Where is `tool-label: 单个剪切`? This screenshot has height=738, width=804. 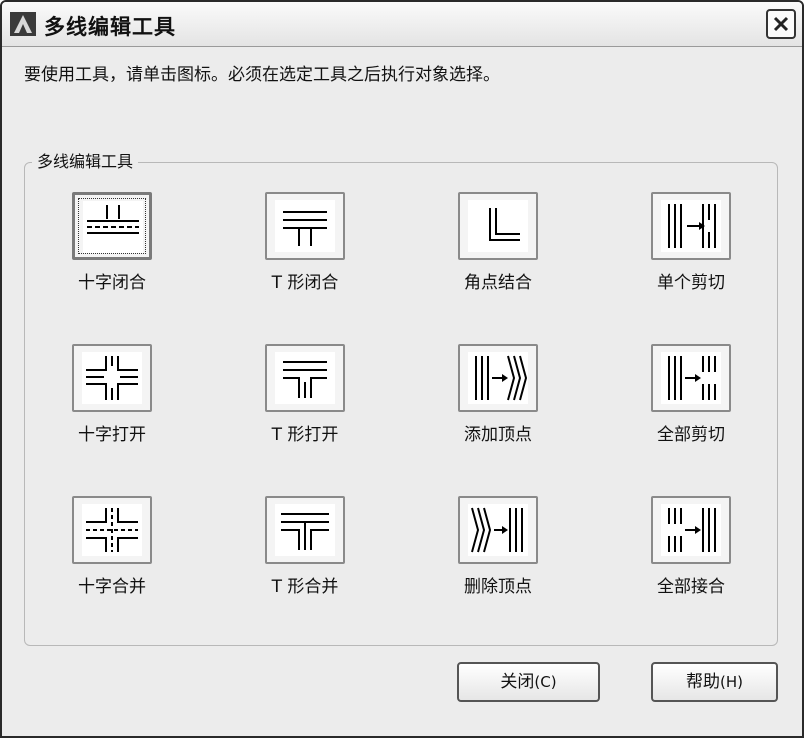 tool-label: 单个剪切 is located at coordinates (691, 283).